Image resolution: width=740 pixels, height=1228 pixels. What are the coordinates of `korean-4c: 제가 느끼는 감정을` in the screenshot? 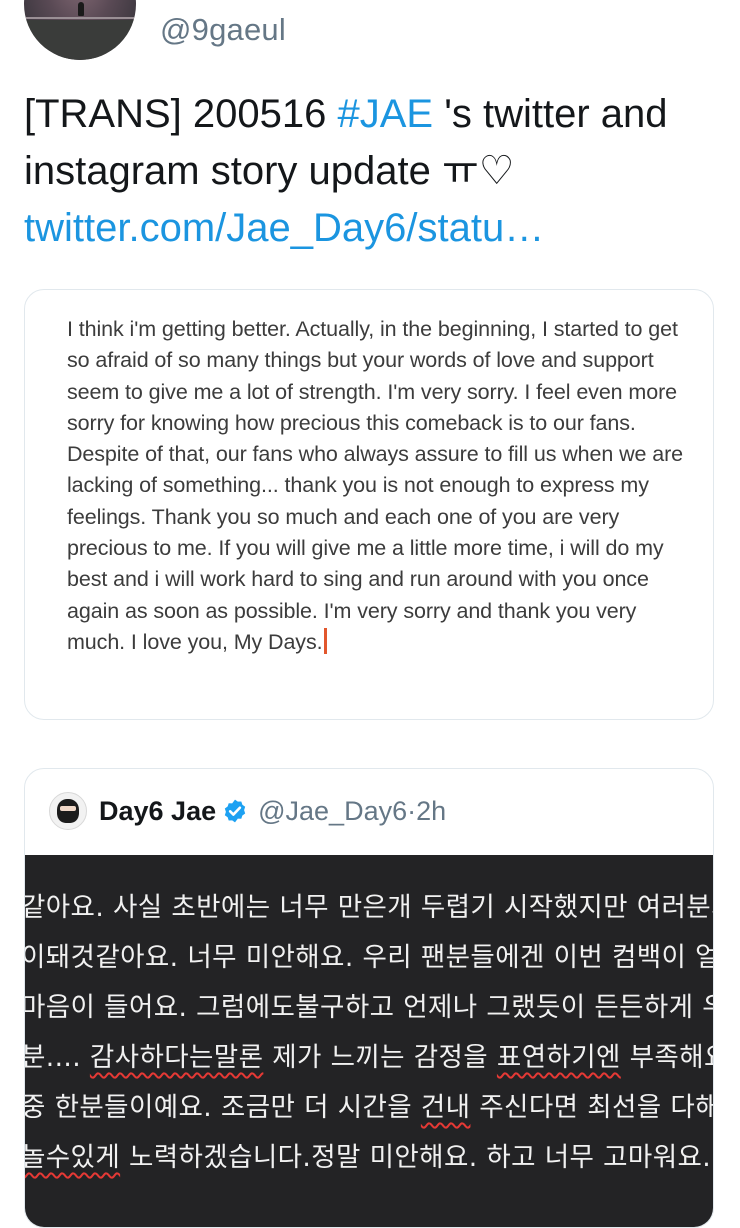 It's located at (380, 1057).